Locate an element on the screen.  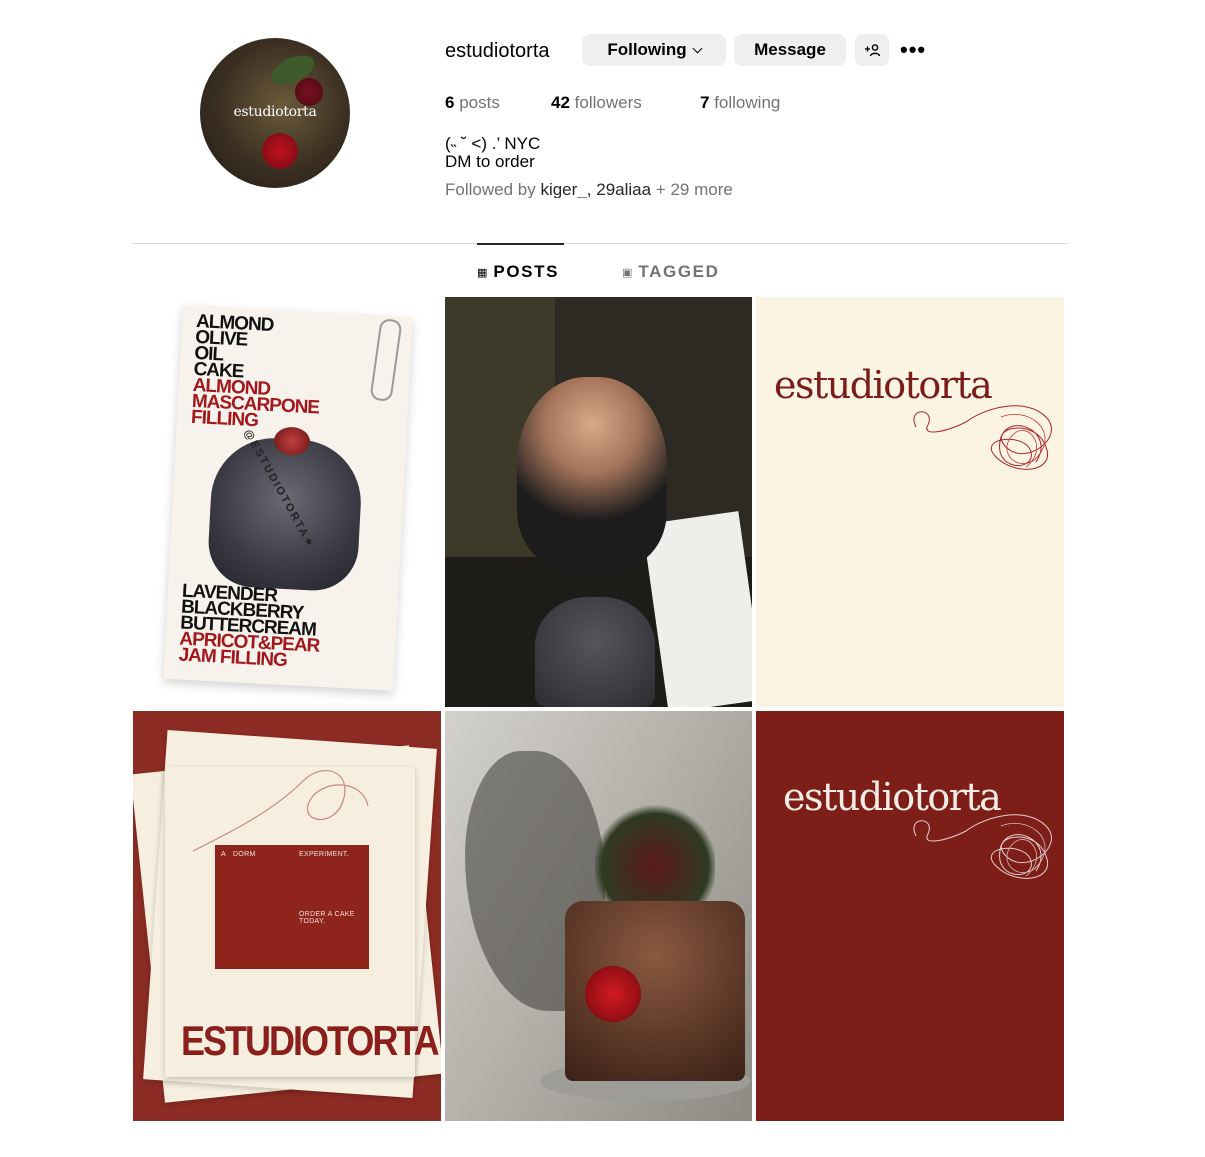
stat-following: 7 following is located at coordinates (740, 103).